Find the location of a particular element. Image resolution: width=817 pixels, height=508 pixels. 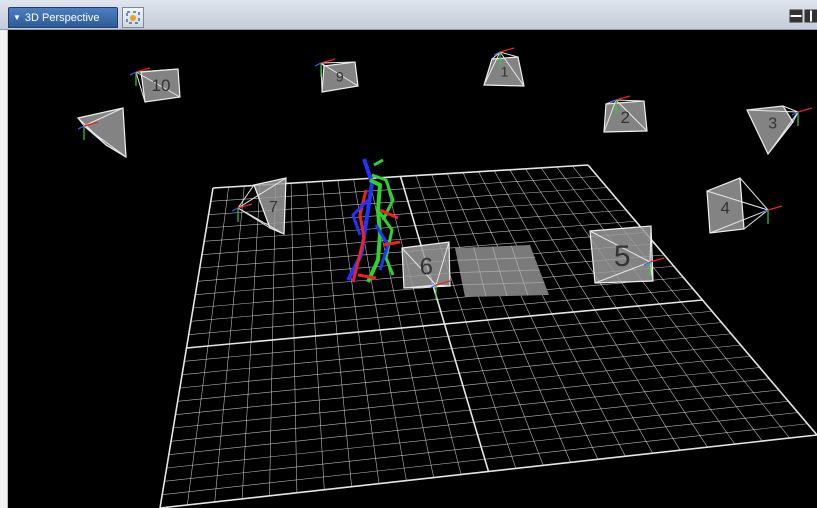

view-selector-tab: ▼ 3D Perspective is located at coordinates (63, 17).